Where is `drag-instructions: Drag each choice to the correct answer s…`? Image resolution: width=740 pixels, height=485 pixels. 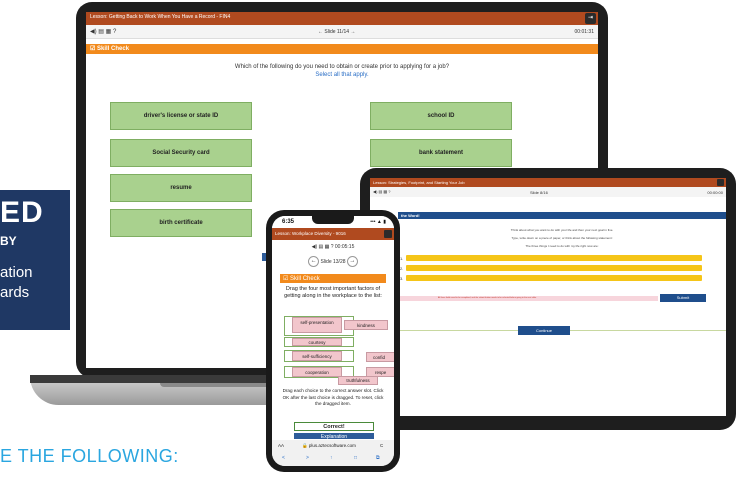 drag-instructions: Drag each choice to the correct answer s… is located at coordinates (333, 397).